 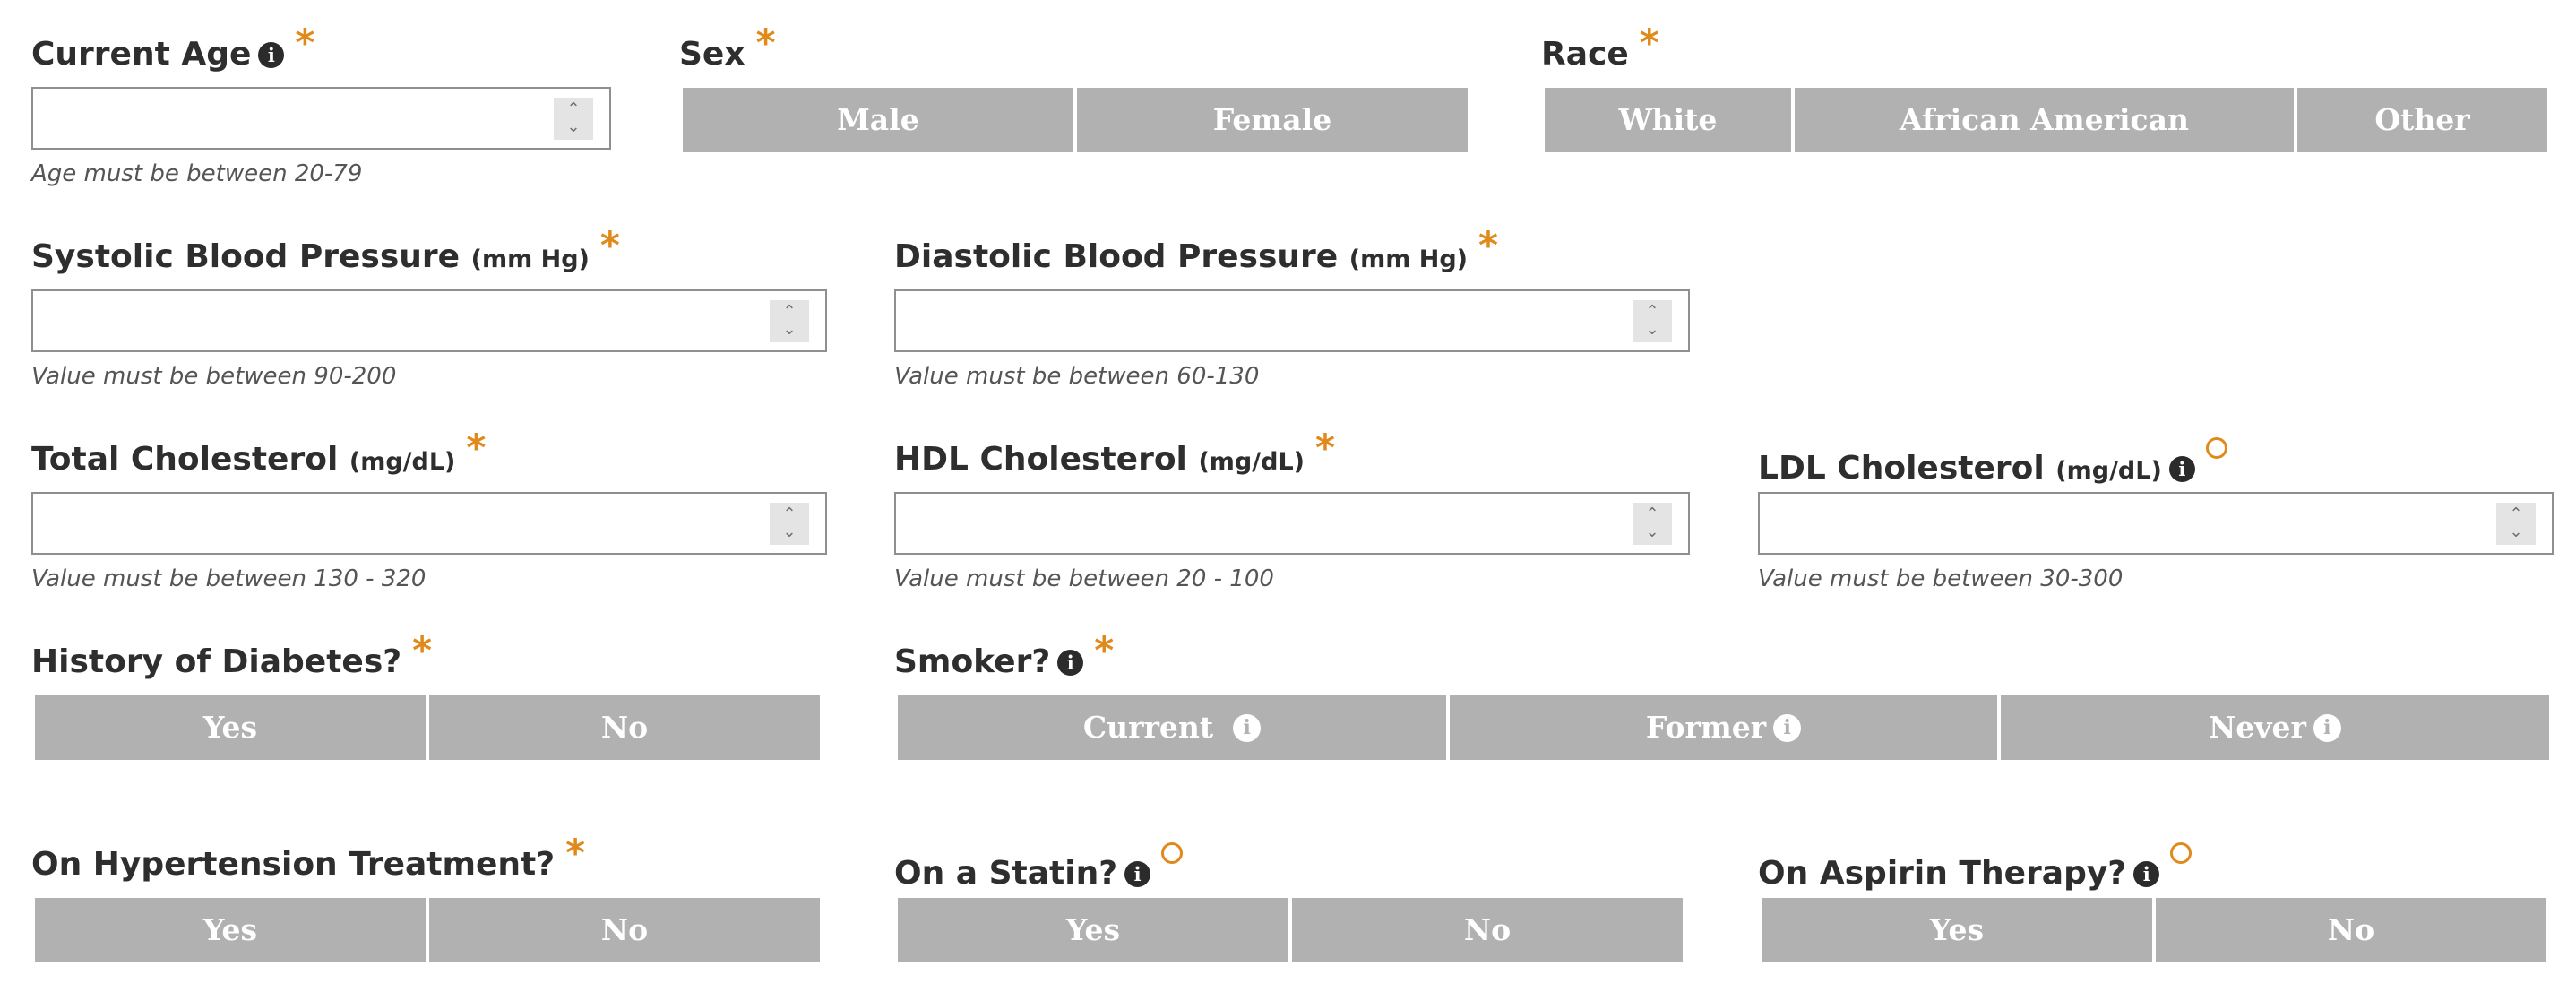 I want to click on smoker-never-button: Never i, so click(x=2275, y=727).